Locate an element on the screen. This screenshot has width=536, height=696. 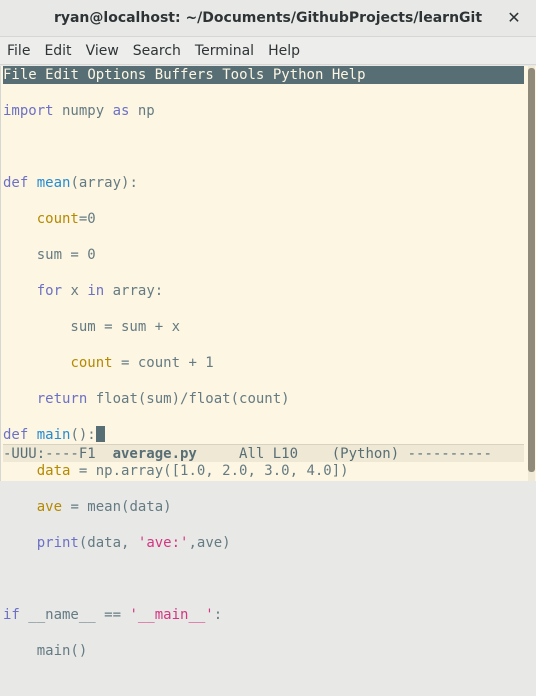
code-line: data = np.array([1.0, 2.0, 3.0, 4.0]) is located at coordinates (192, 471).